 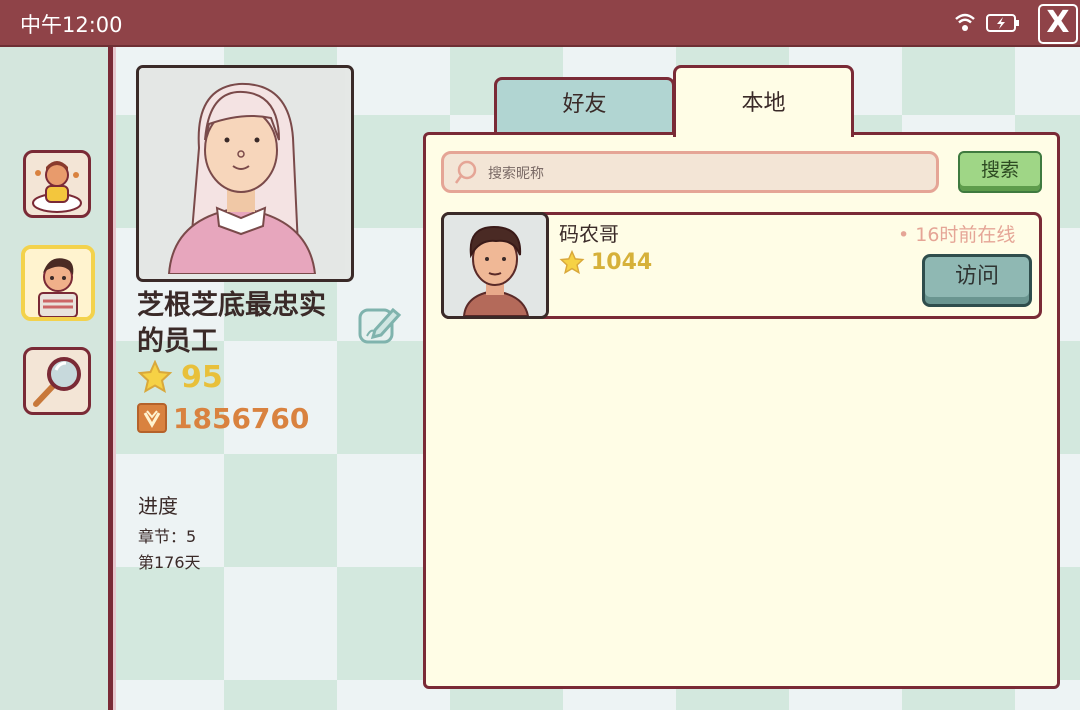 I want to click on player-coins: 1856760, so click(x=223, y=419).